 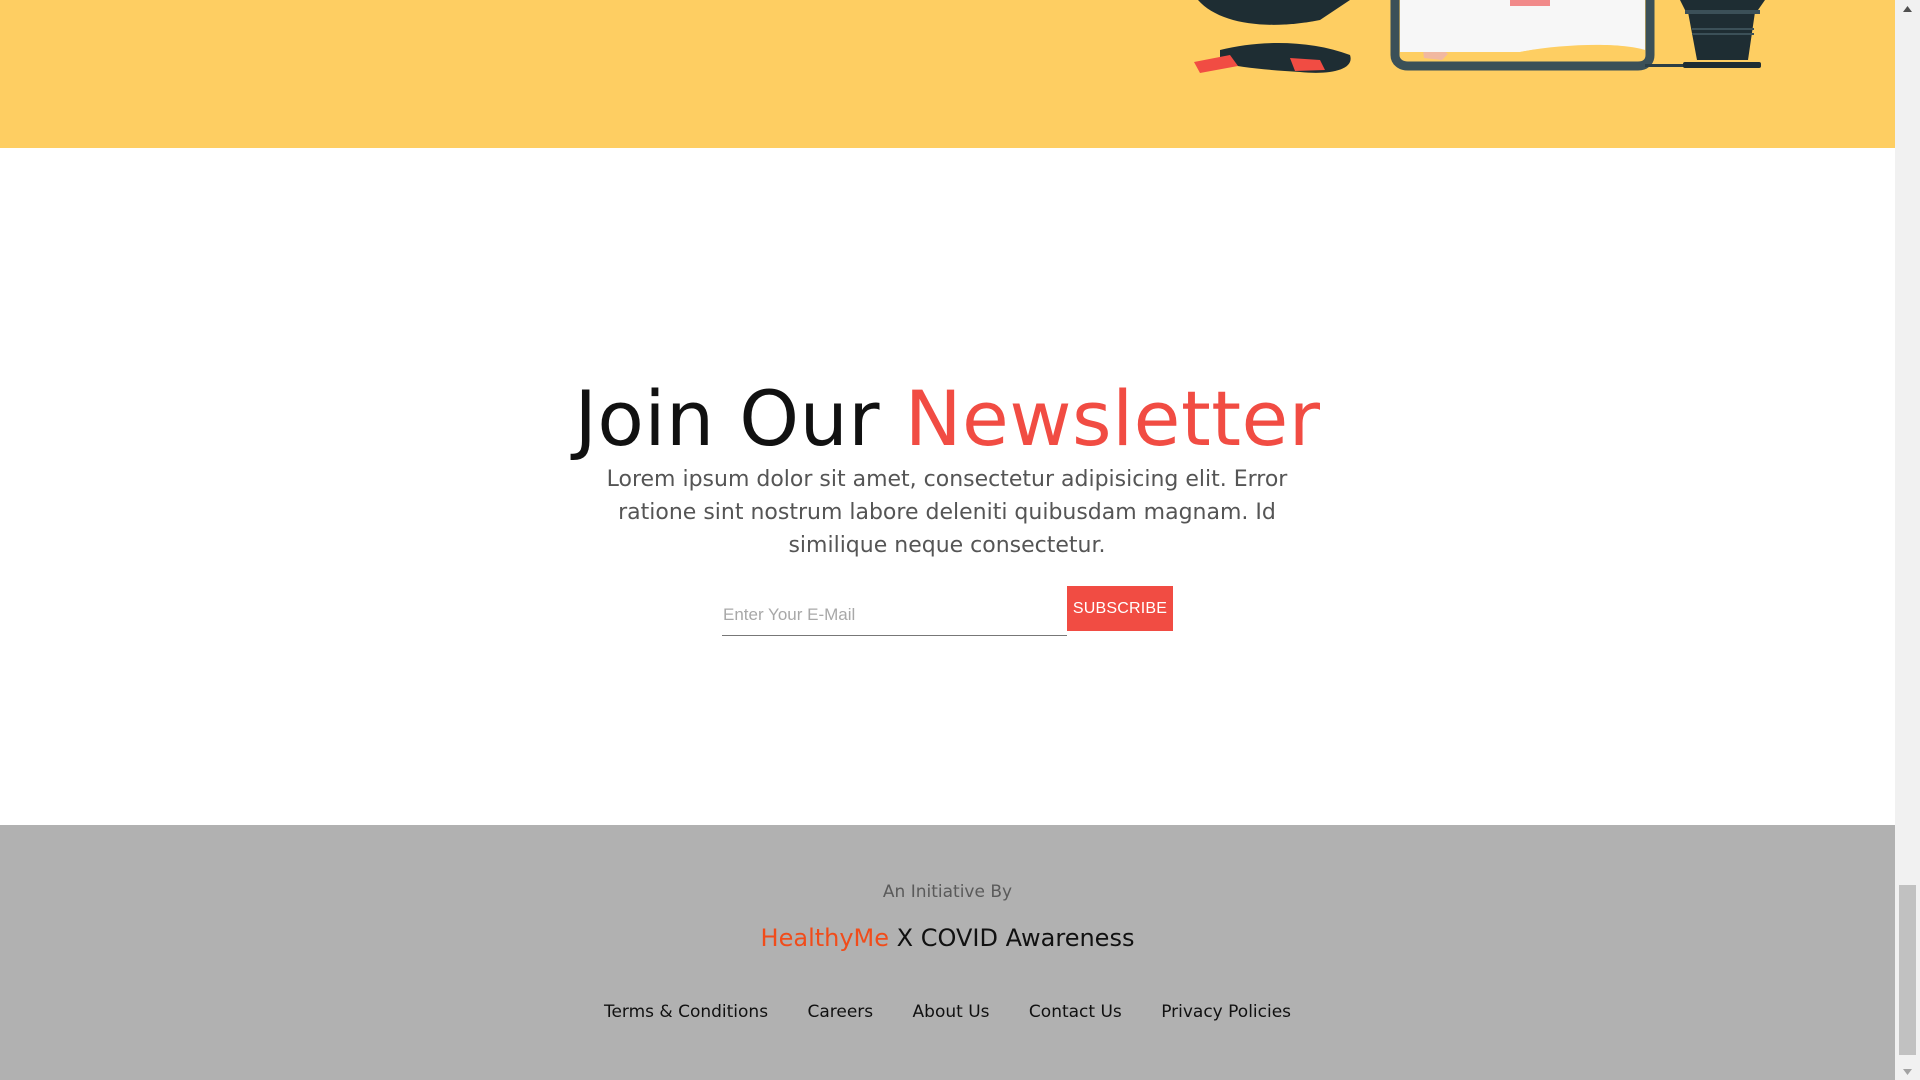 What do you see at coordinates (894, 611) in the screenshot?
I see `email-input` at bounding box center [894, 611].